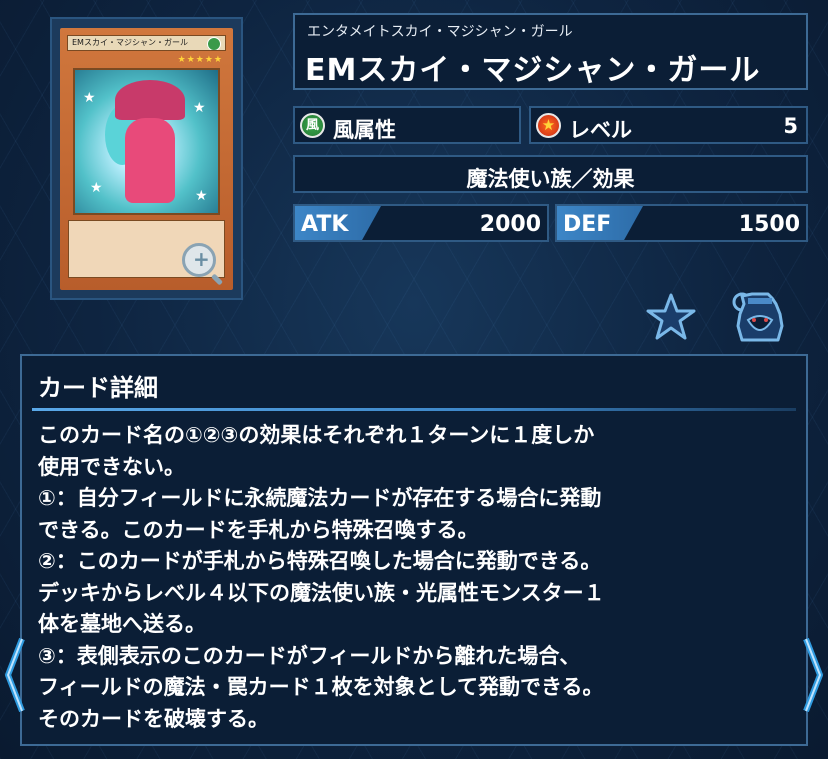 The height and width of the screenshot is (759, 828). Describe the element at coordinates (98, 388) in the screenshot. I see `detail-heading: カード詳細` at that location.